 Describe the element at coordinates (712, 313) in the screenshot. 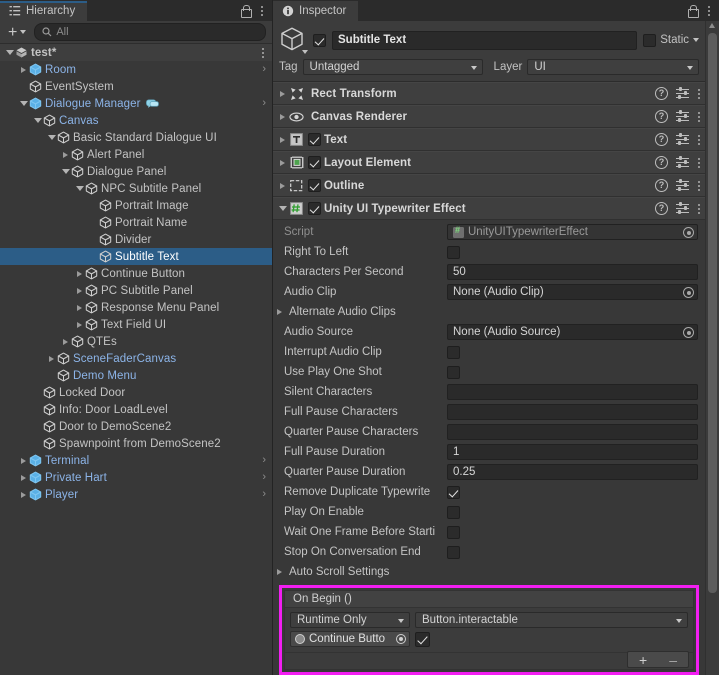

I see `scrollbar-thumb` at that location.